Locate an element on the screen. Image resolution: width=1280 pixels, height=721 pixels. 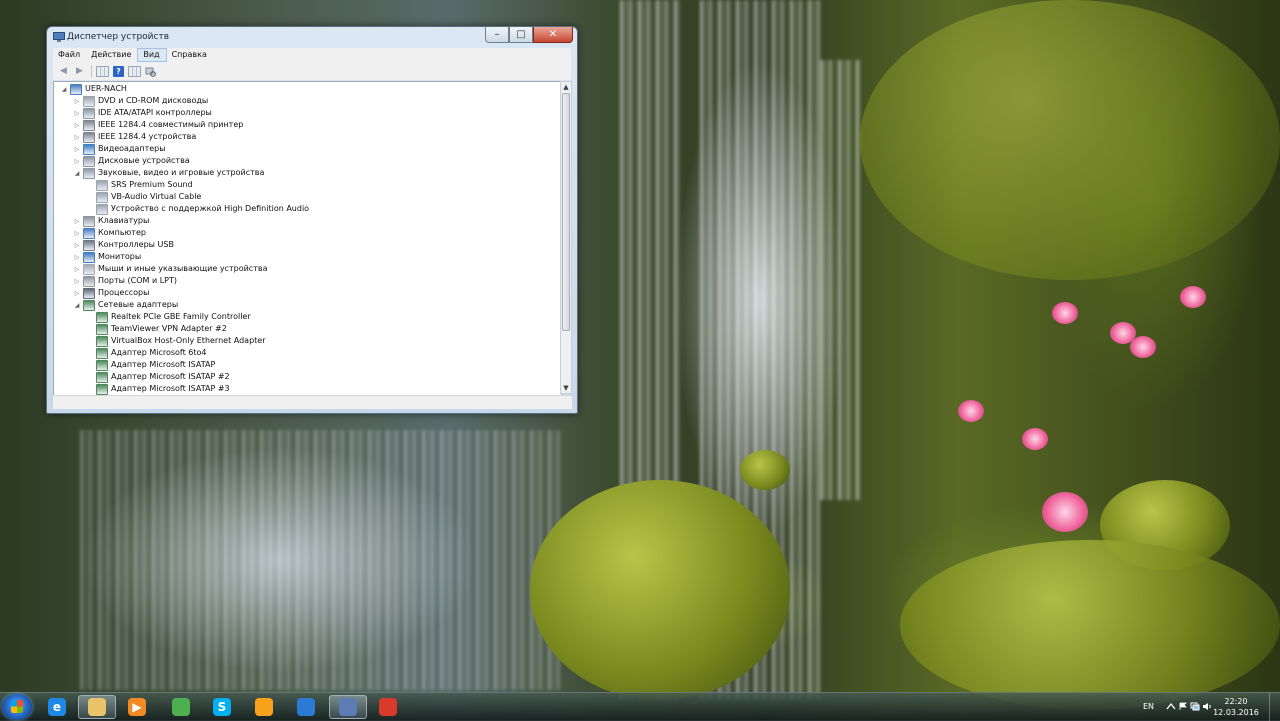
tree-item: Адаптер Microsoft ISATAP #3 is located at coordinates (158, 389).